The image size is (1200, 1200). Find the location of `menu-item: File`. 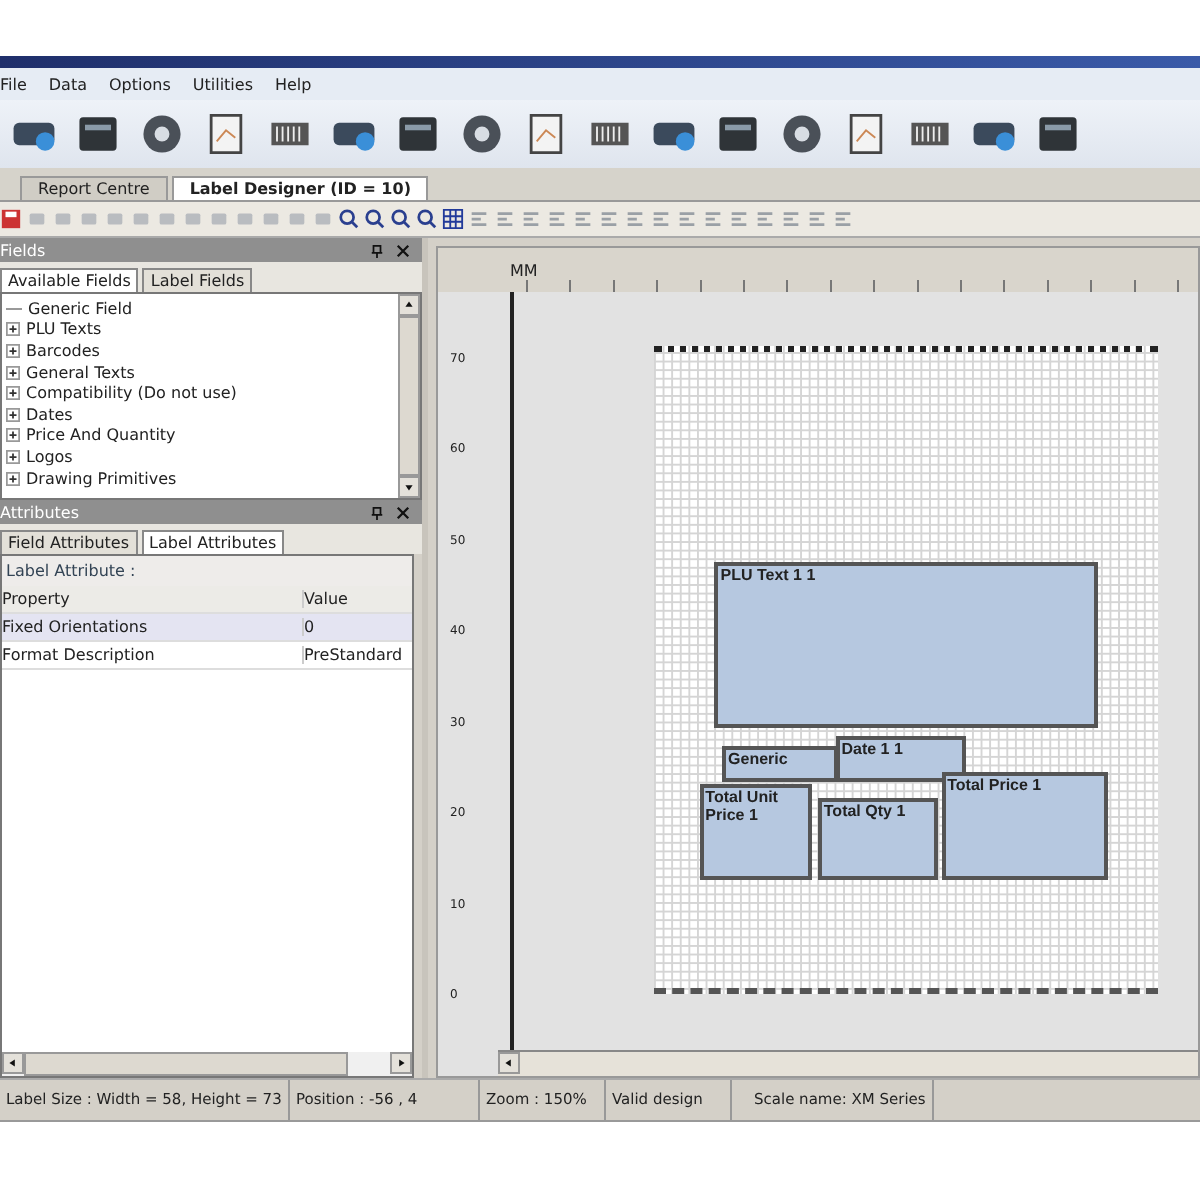

menu-item: File is located at coordinates (13, 84).